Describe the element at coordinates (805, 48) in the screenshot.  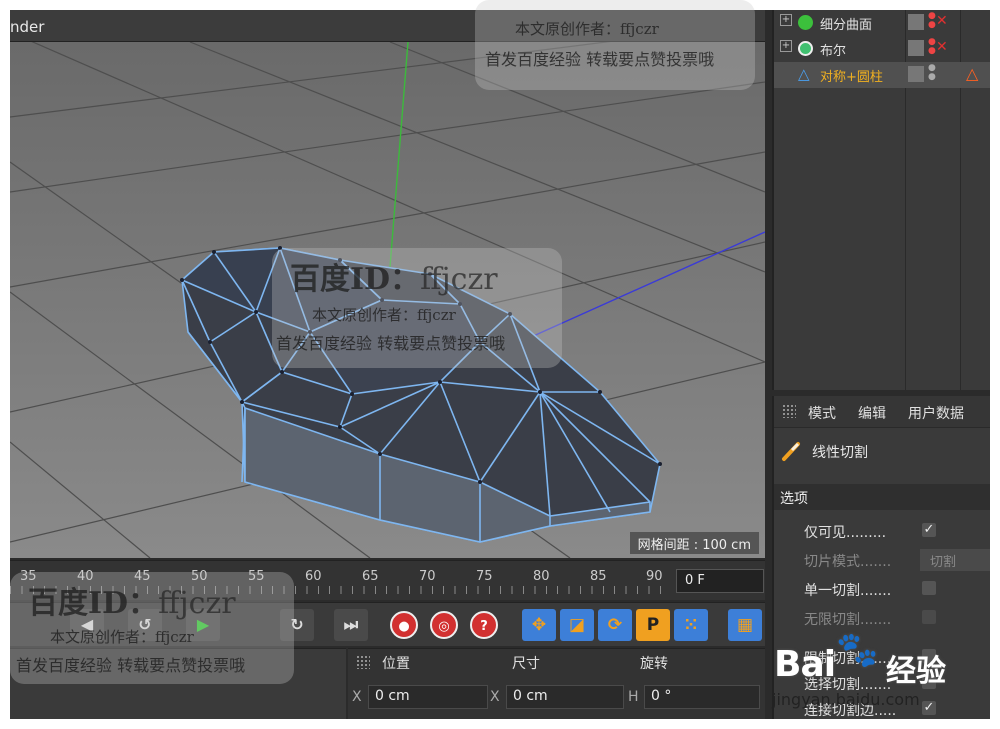
I see `boolean-icon` at that location.